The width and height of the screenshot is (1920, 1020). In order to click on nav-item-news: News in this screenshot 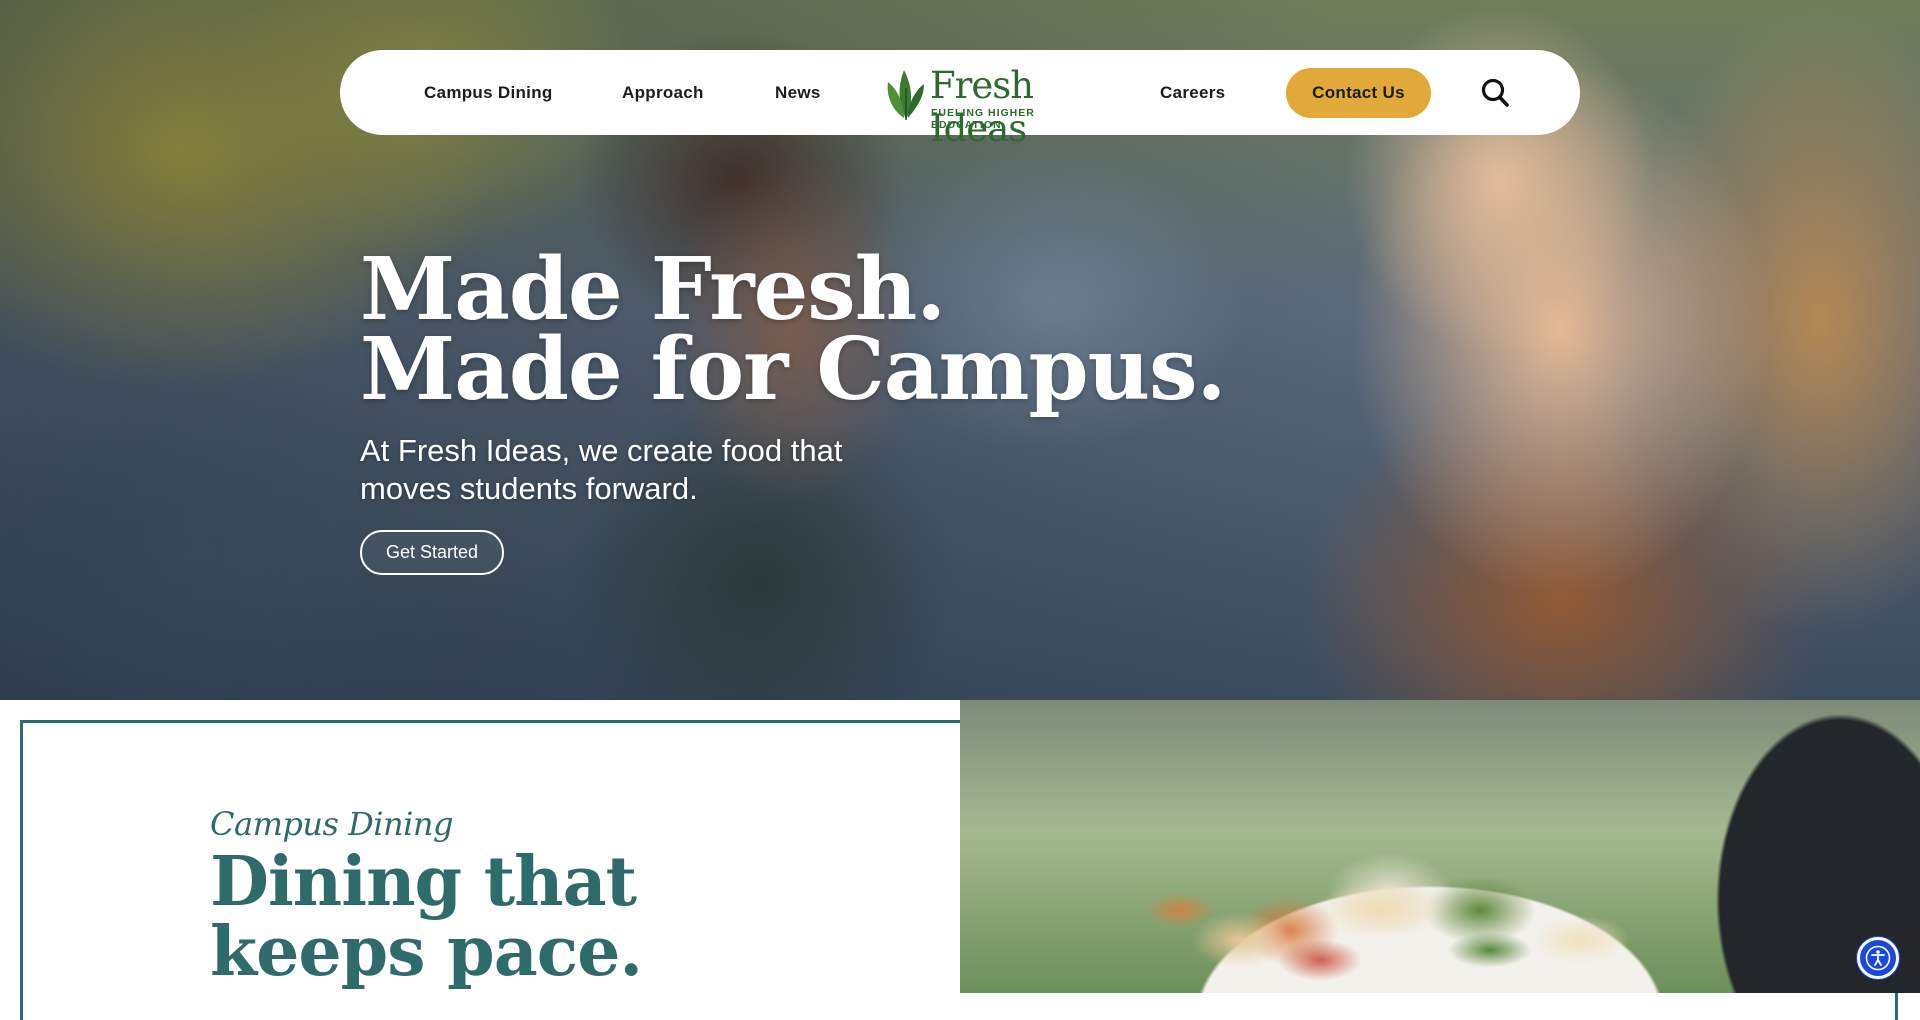, I will do `click(798, 93)`.